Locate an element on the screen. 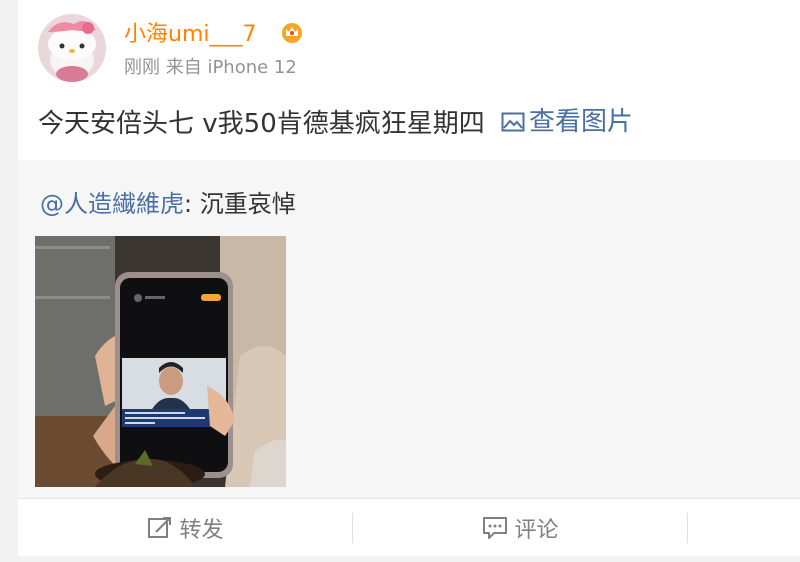 The height and width of the screenshot is (562, 800). action-bar: 转发 评论 is located at coordinates (409, 527).